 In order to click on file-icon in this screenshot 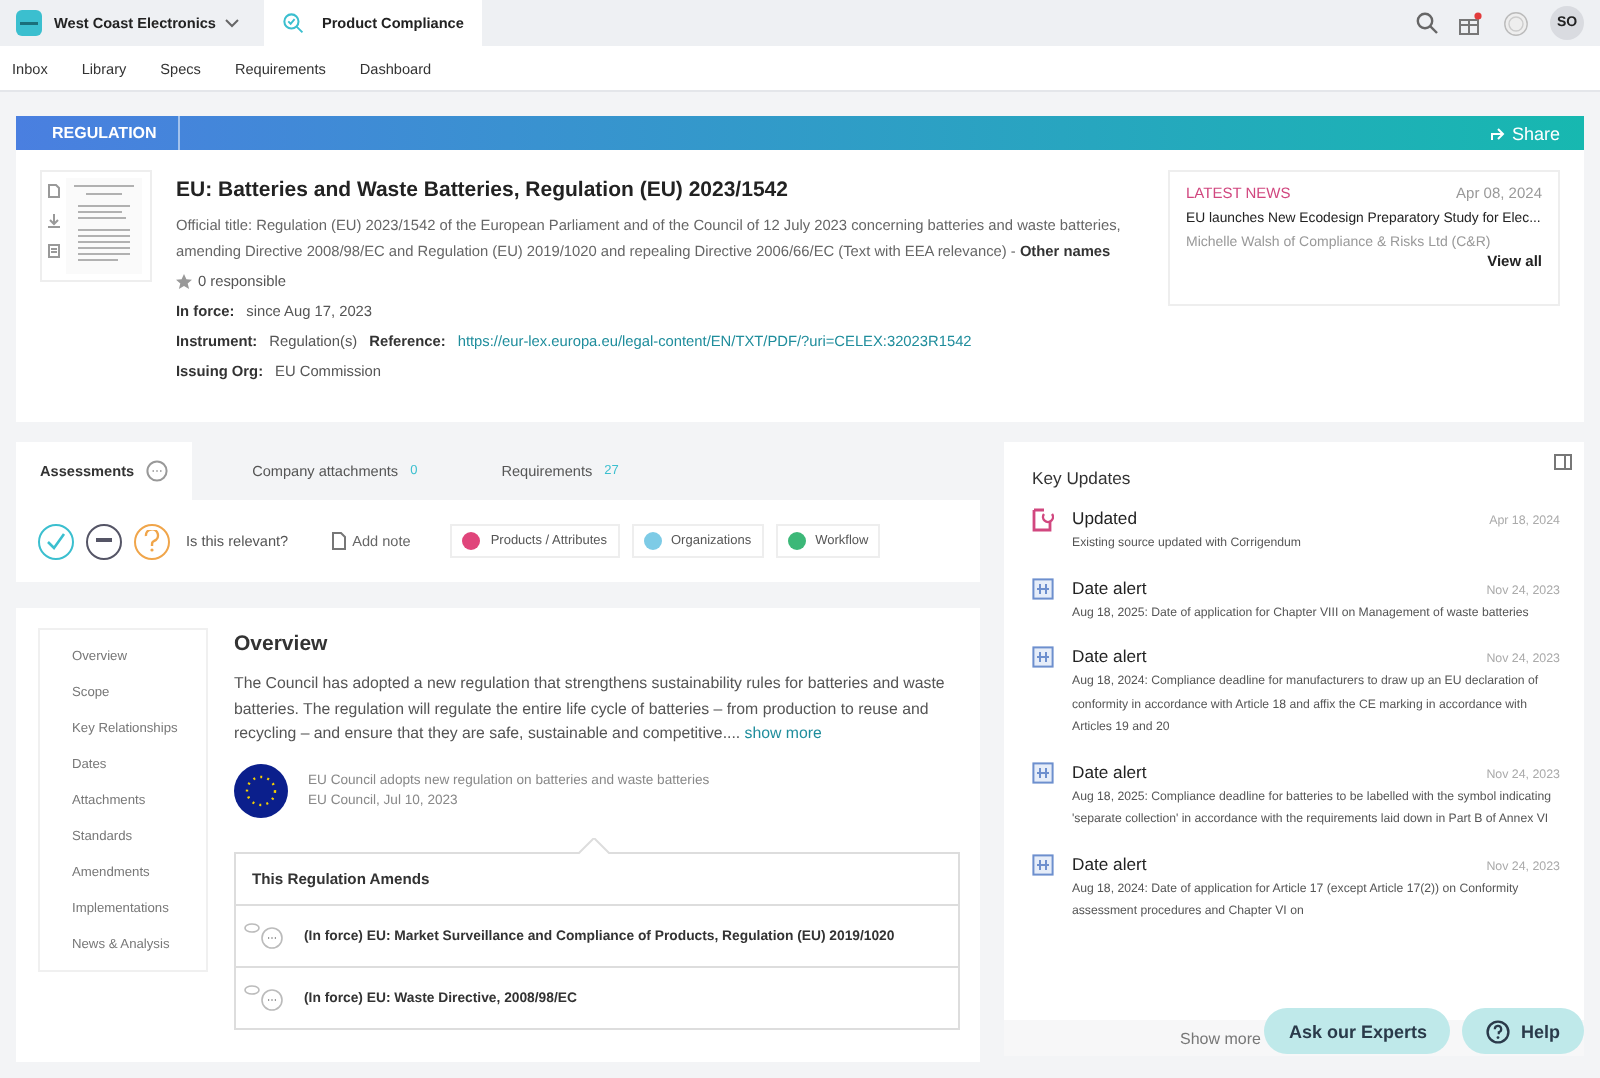, I will do `click(54, 191)`.